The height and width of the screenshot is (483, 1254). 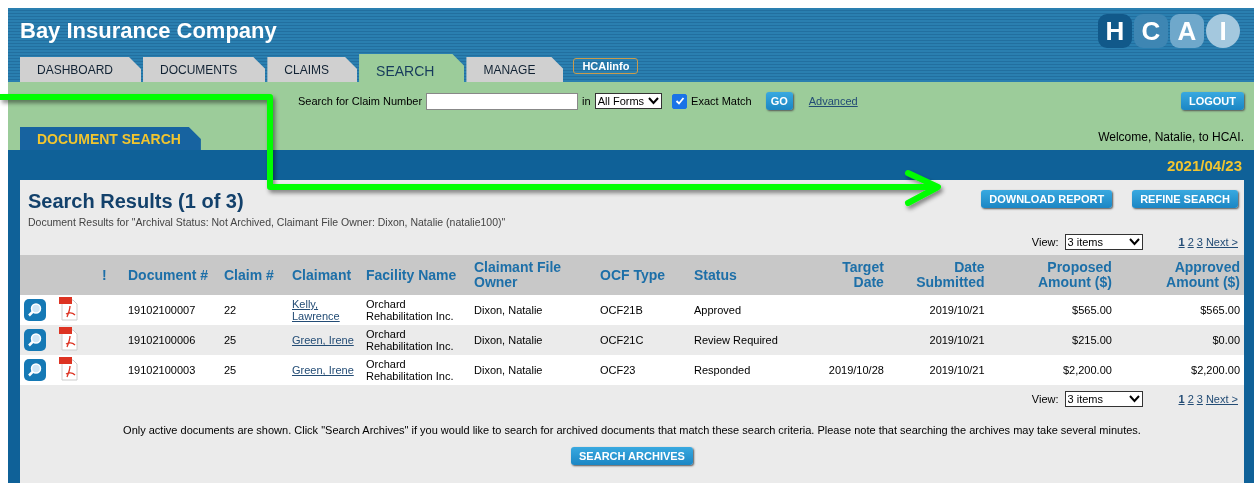 I want to click on table-cell: OCF23, so click(x=618, y=370).